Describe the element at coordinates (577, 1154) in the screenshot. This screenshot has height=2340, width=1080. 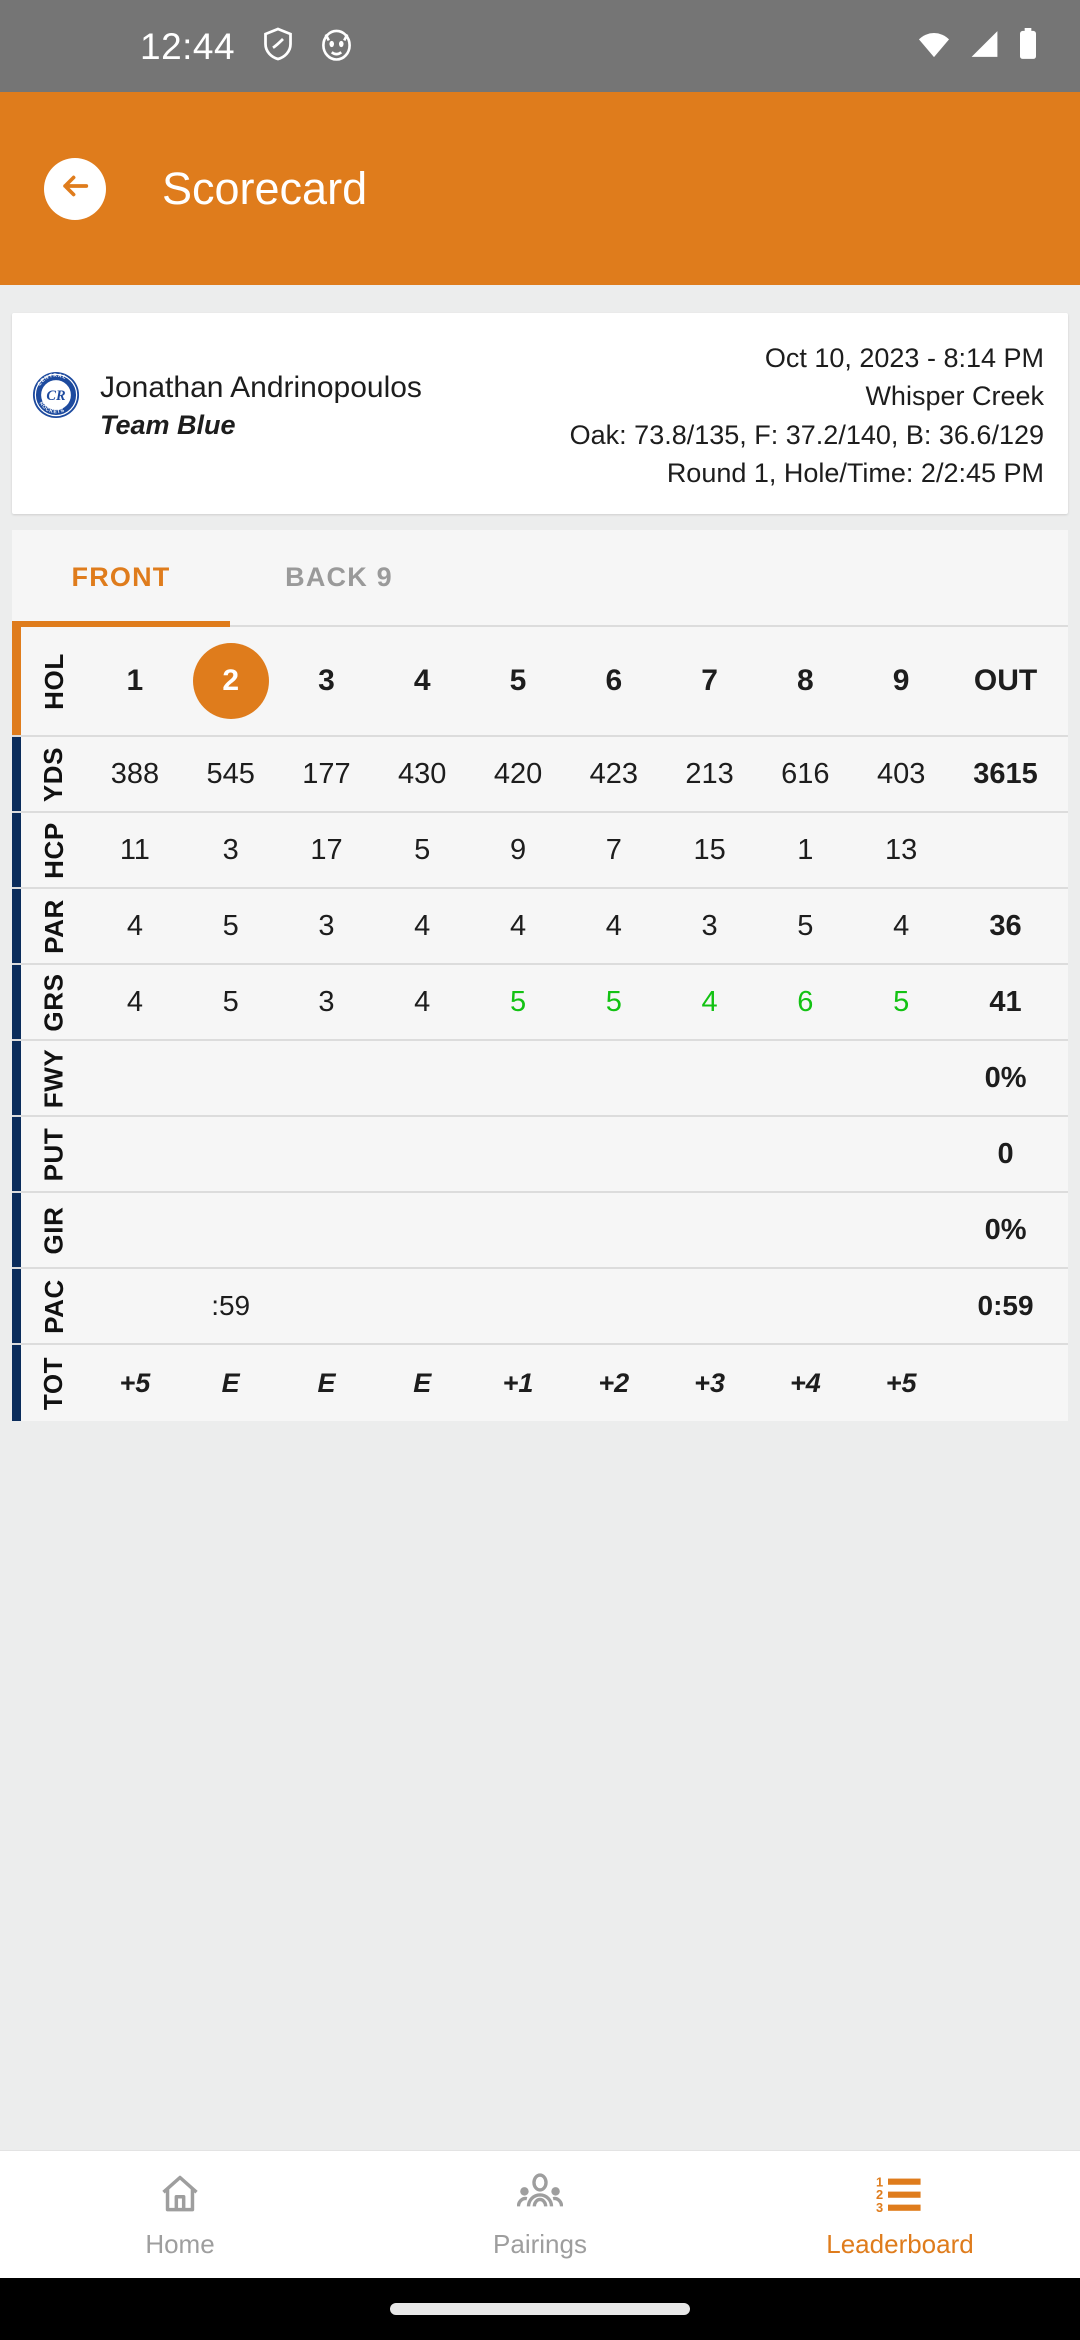
I see `row-cells-put: 0` at that location.